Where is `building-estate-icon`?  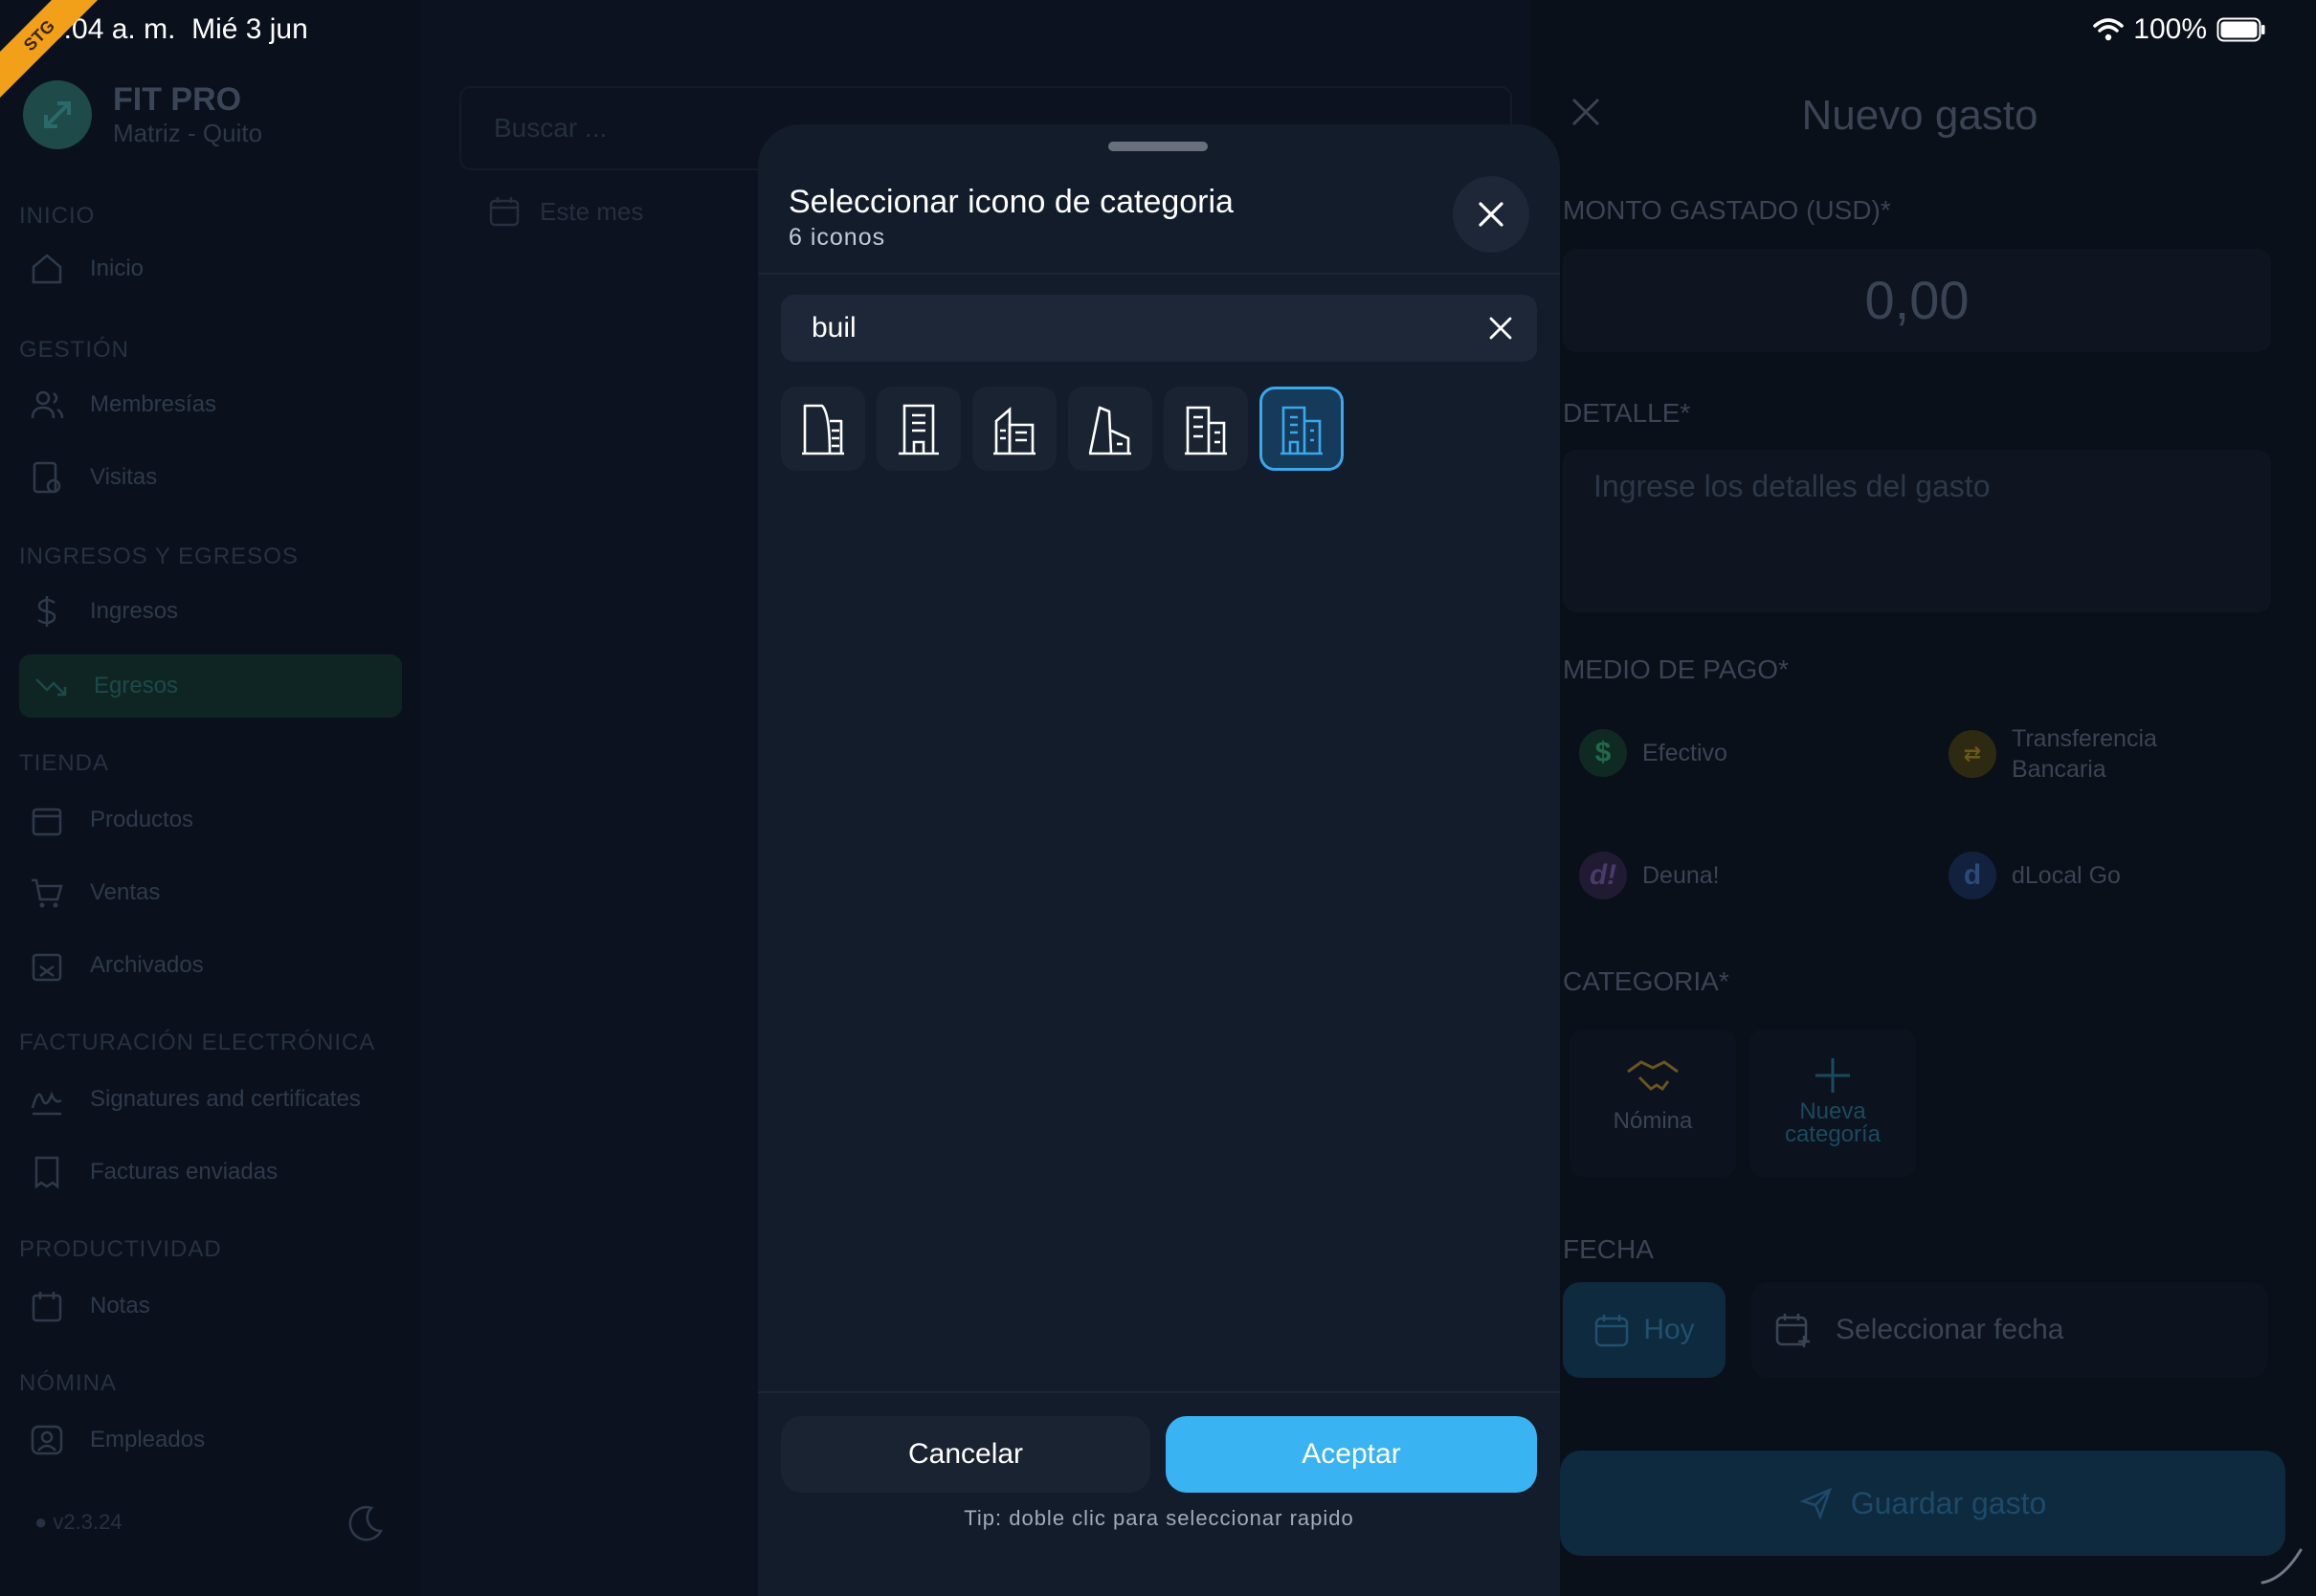 building-estate-icon is located at coordinates (1206, 429).